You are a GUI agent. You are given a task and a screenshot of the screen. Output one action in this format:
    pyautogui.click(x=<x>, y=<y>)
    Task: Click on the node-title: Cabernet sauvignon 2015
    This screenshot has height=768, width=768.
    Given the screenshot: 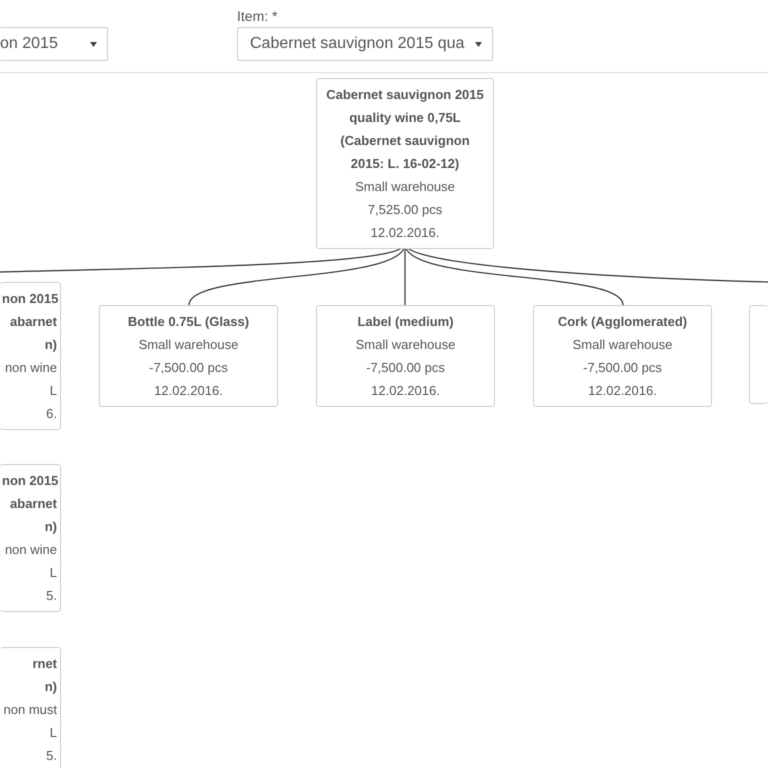 What is the action you would take?
    pyautogui.click(x=405, y=95)
    